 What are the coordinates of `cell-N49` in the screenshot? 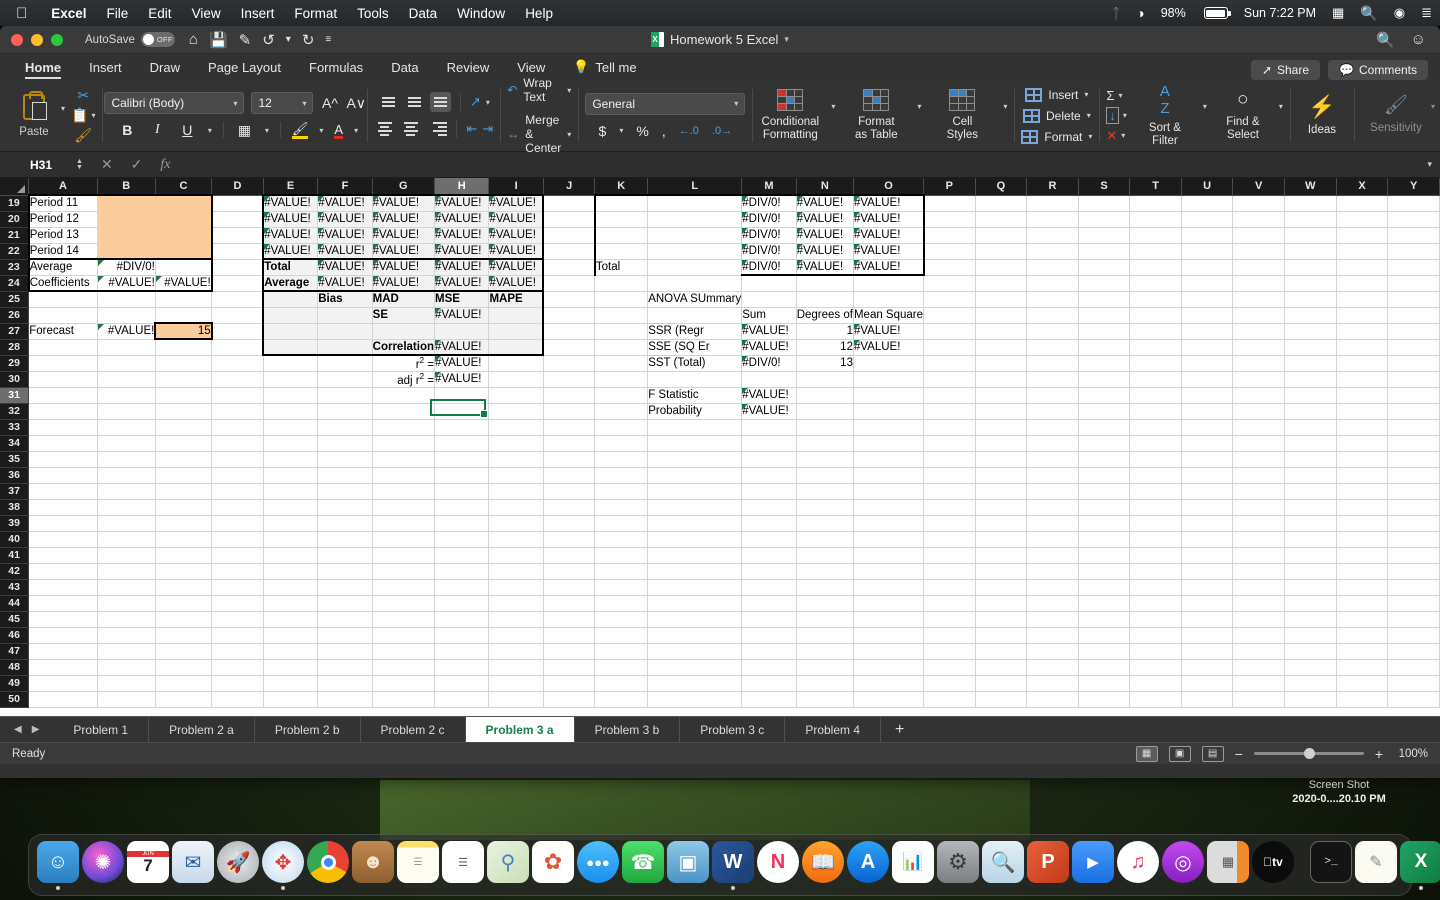 It's located at (825, 683).